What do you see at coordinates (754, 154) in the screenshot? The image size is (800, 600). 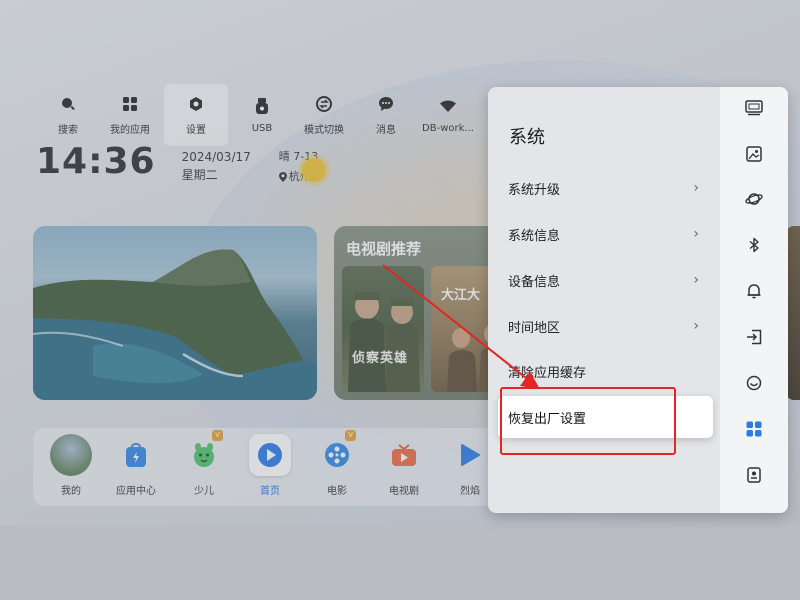 I see `picture-icon` at bounding box center [754, 154].